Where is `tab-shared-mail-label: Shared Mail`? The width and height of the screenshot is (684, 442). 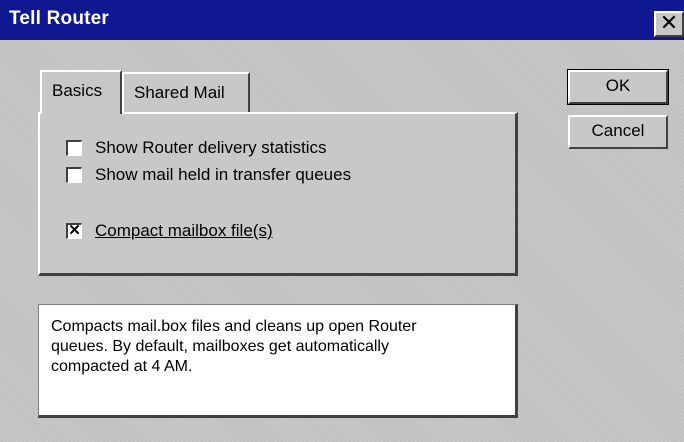 tab-shared-mail-label: Shared Mail is located at coordinates (179, 92).